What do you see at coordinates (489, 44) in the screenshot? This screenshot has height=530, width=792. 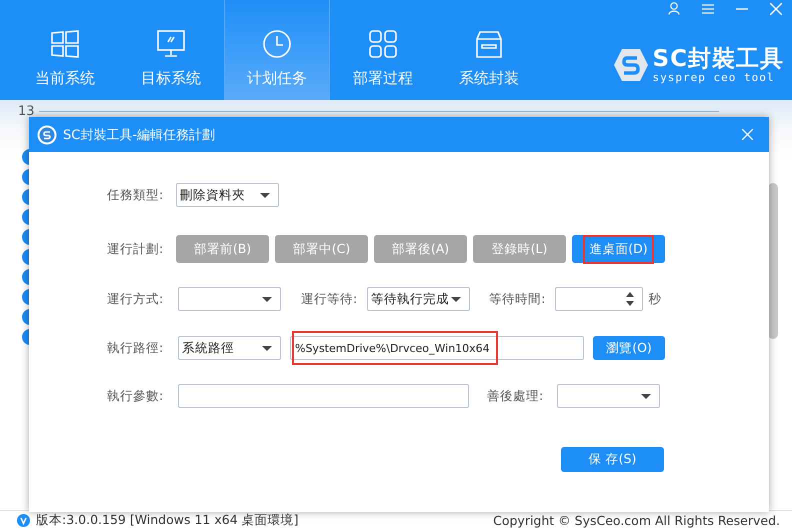 I see `box-icon` at bounding box center [489, 44].